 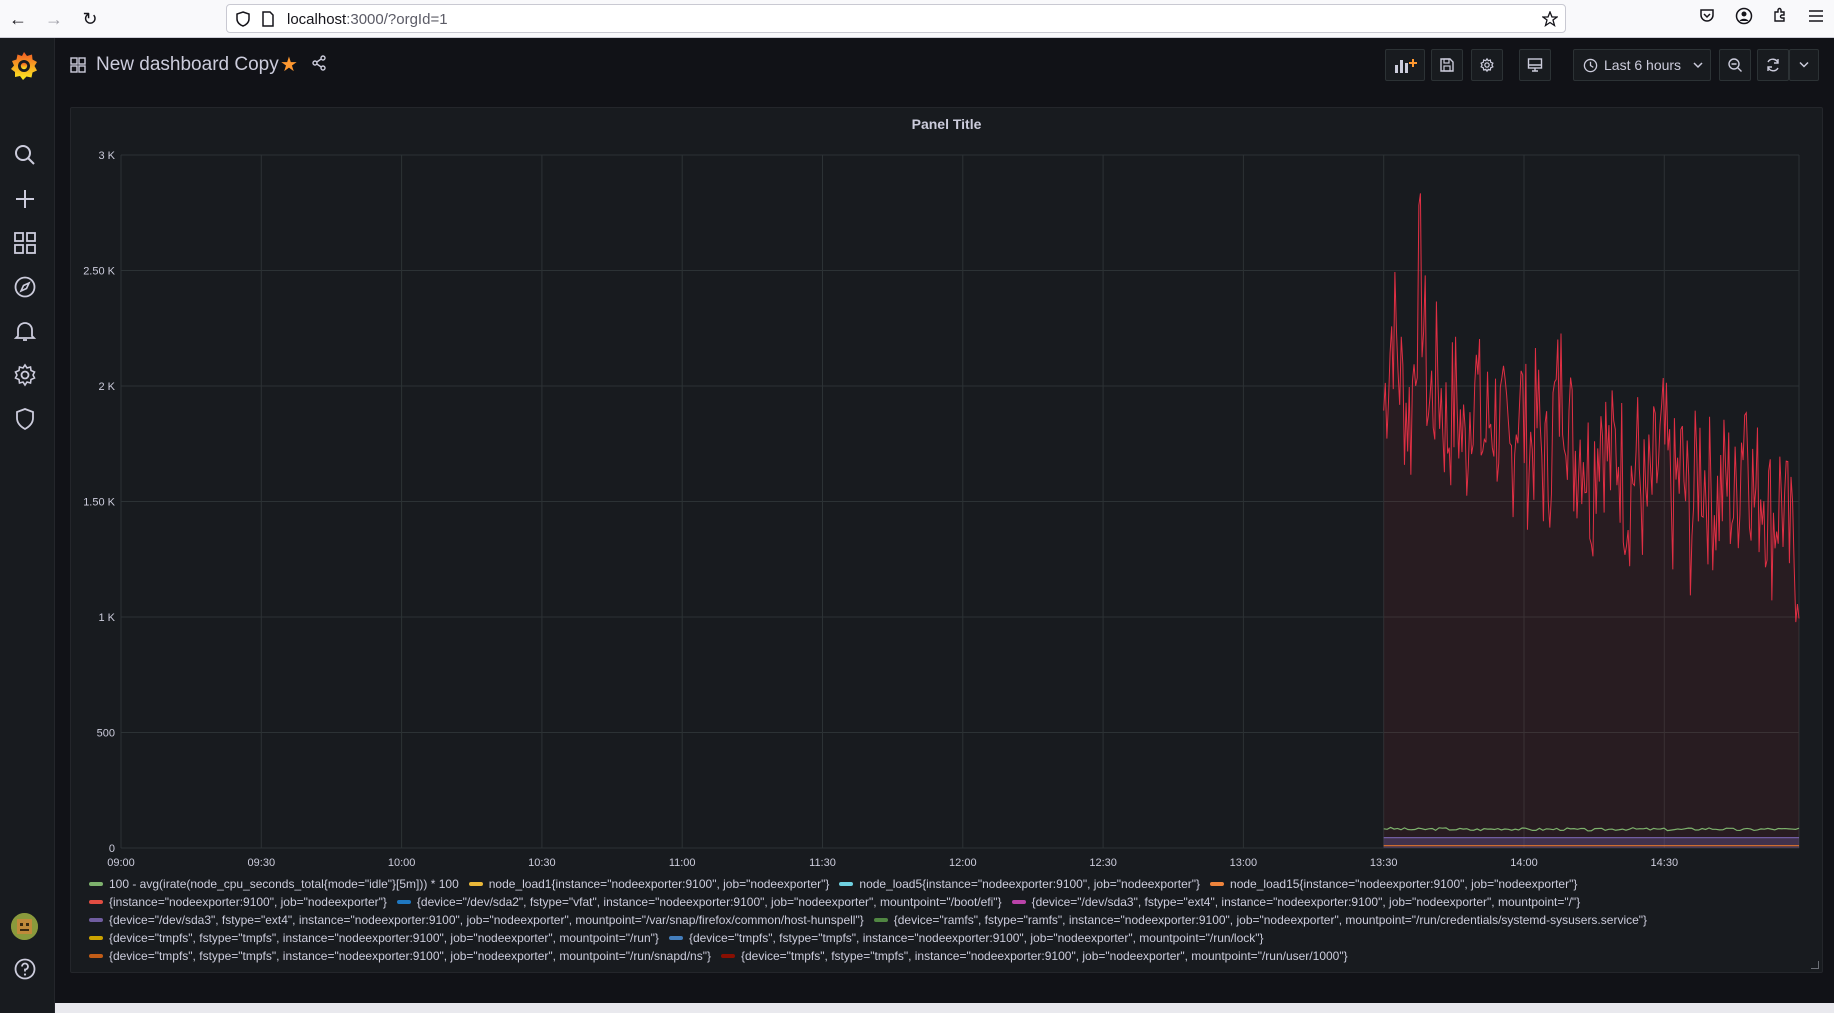 I want to click on shield-tracking-icon, so click(x=243, y=19).